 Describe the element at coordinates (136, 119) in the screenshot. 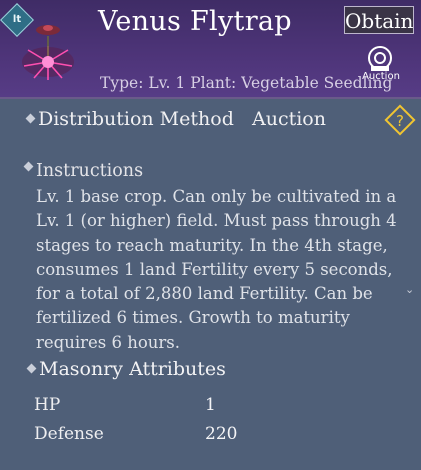

I see `distribution-label: Distribution Method` at that location.